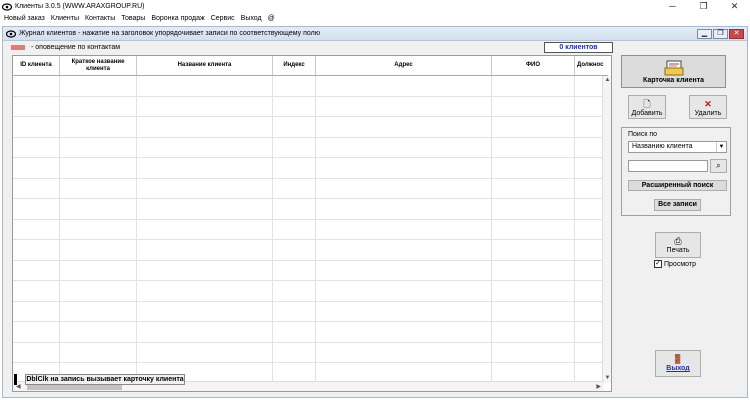 The image size is (750, 400). What do you see at coordinates (704, 34) in the screenshot?
I see `child-minimize-button: ▁` at bounding box center [704, 34].